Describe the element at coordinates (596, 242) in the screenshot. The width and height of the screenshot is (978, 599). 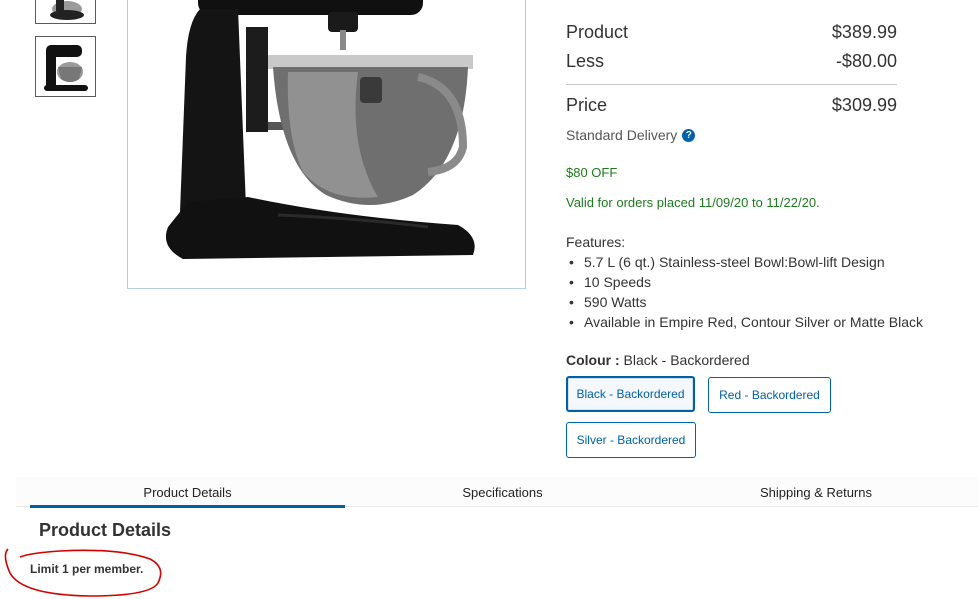
I see `features-label: Features:` at that location.